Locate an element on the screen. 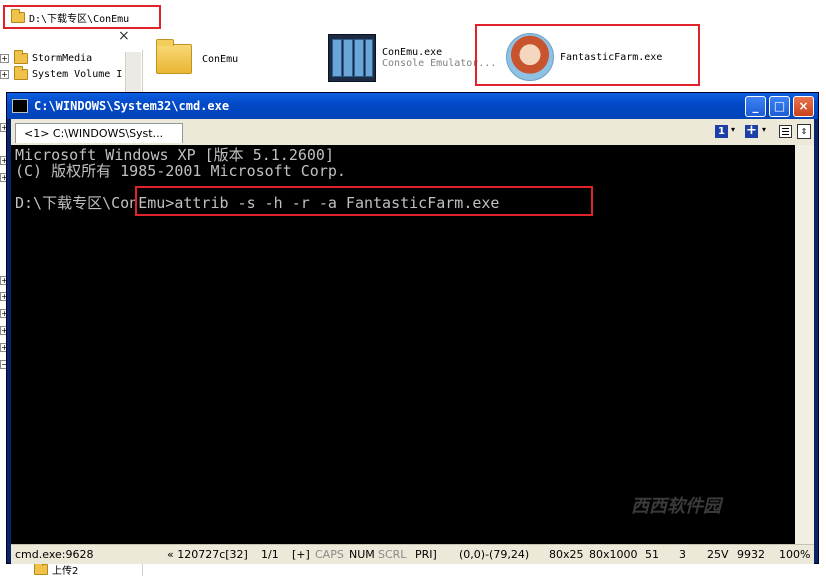  status-scrl: SCRL is located at coordinates (392, 554).